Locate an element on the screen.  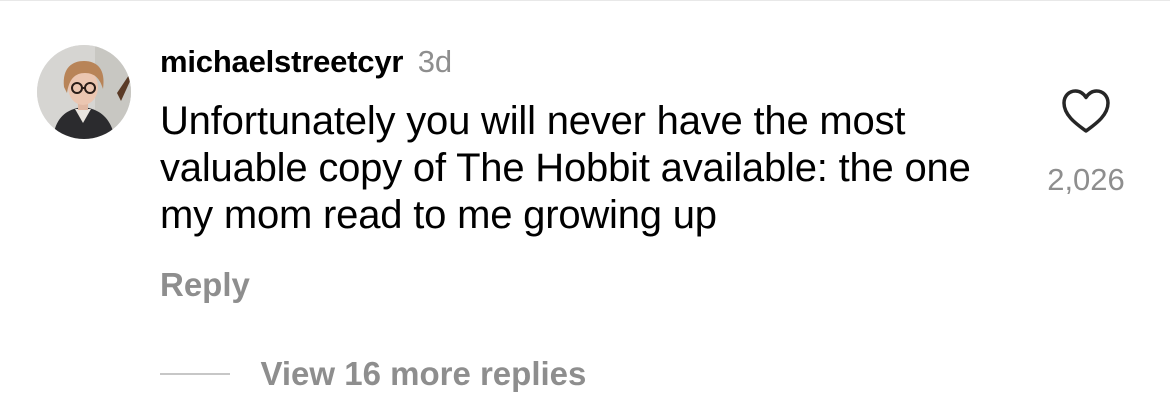
comment-timestamp: 3d is located at coordinates (435, 61).